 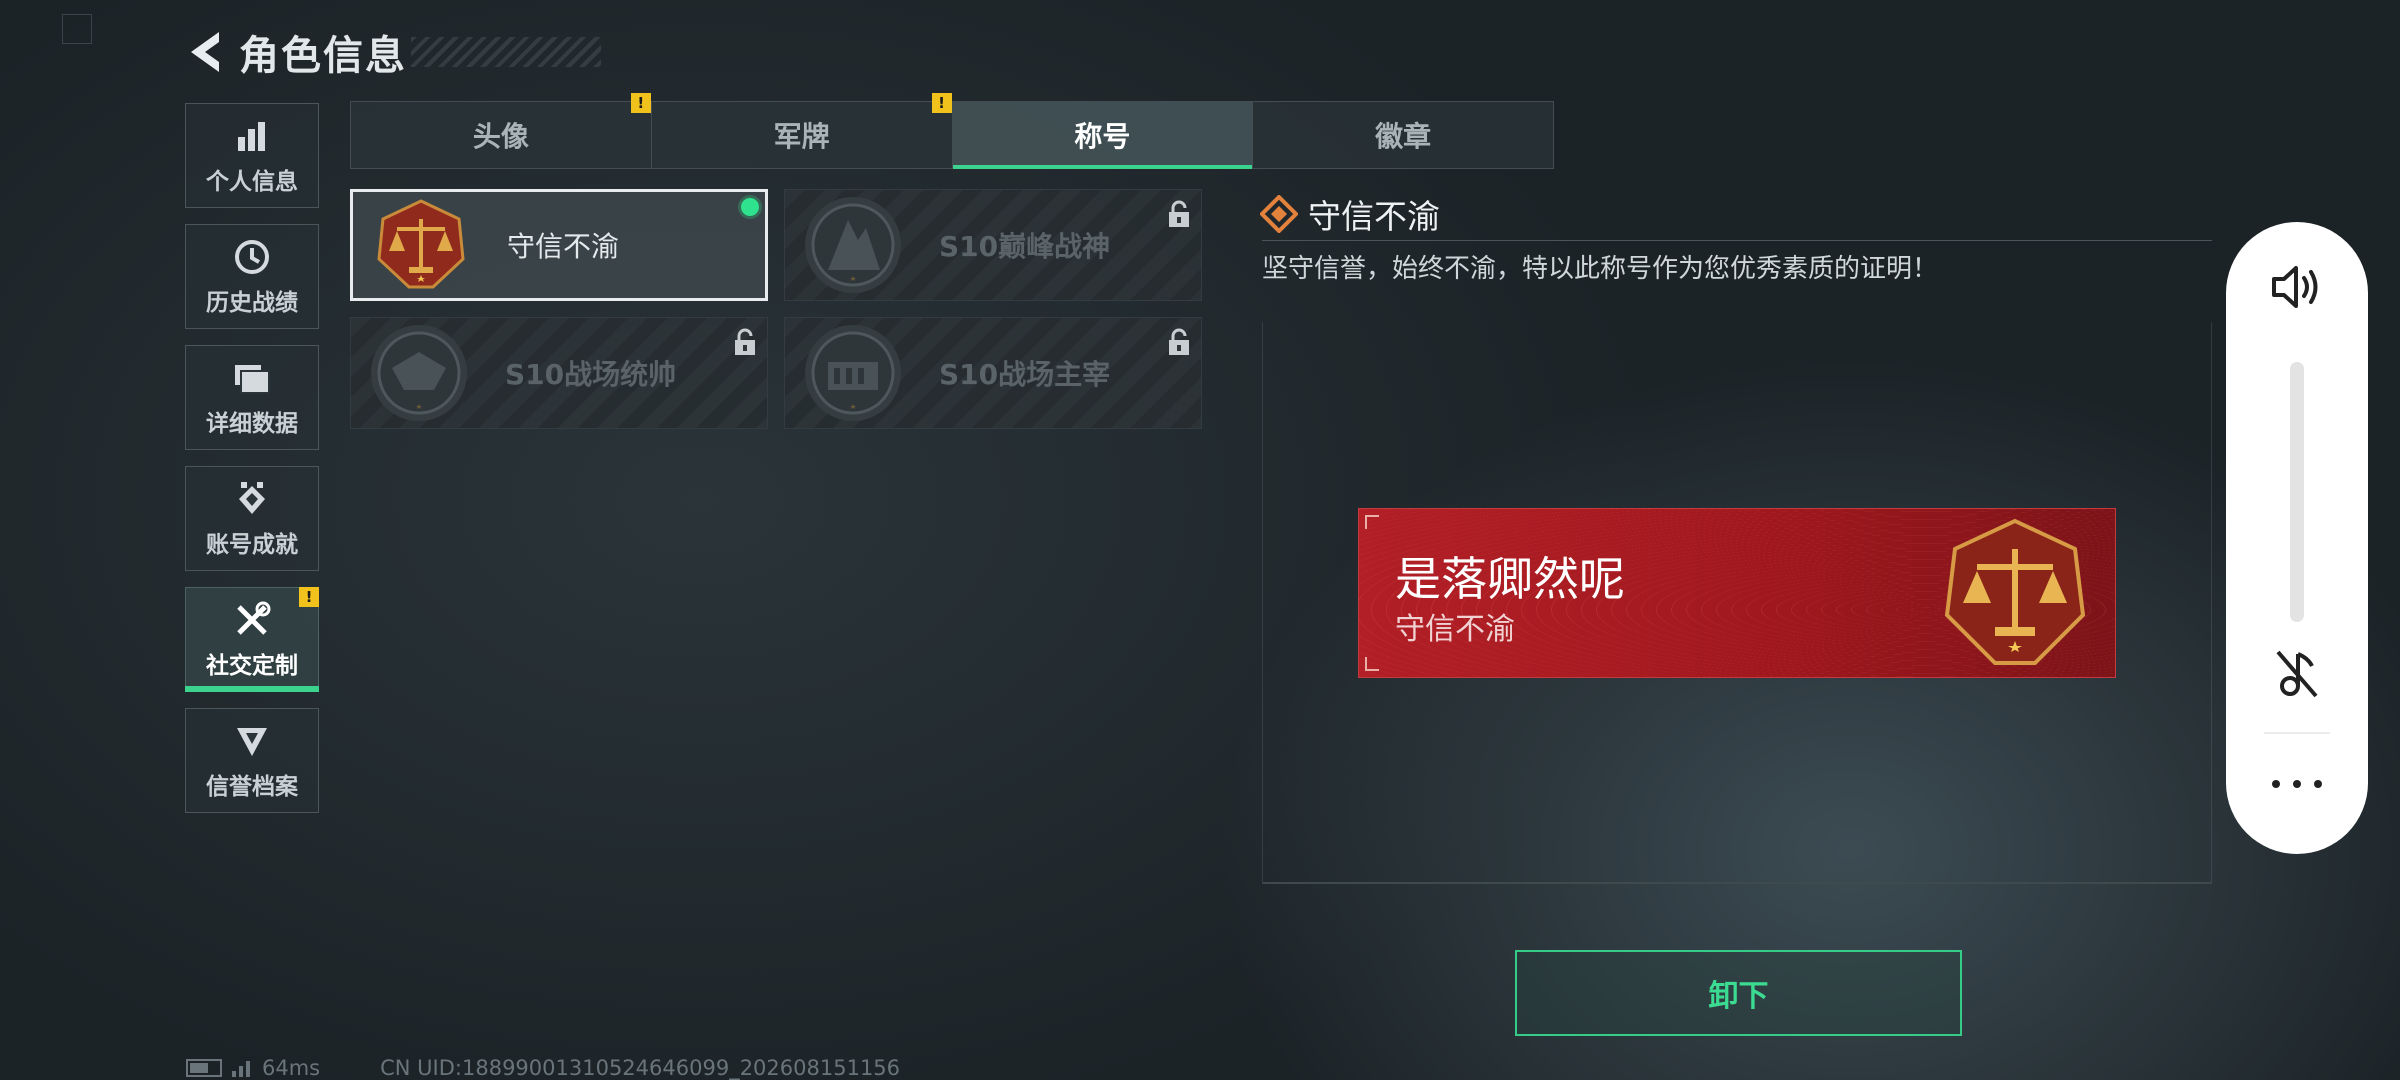 What do you see at coordinates (853, 373) in the screenshot?
I see `colosseum-emblem-icon` at bounding box center [853, 373].